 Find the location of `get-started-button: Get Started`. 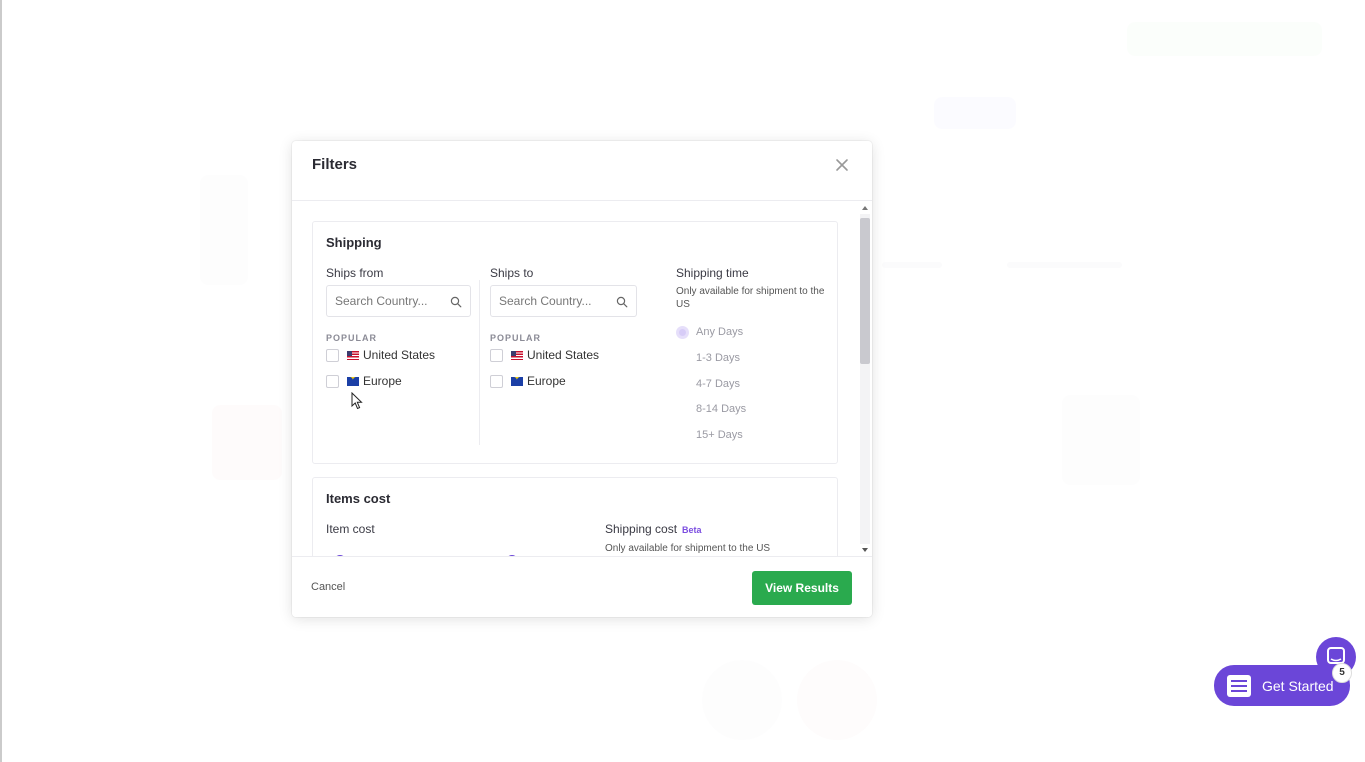

get-started-button: Get Started is located at coordinates (1282, 685).